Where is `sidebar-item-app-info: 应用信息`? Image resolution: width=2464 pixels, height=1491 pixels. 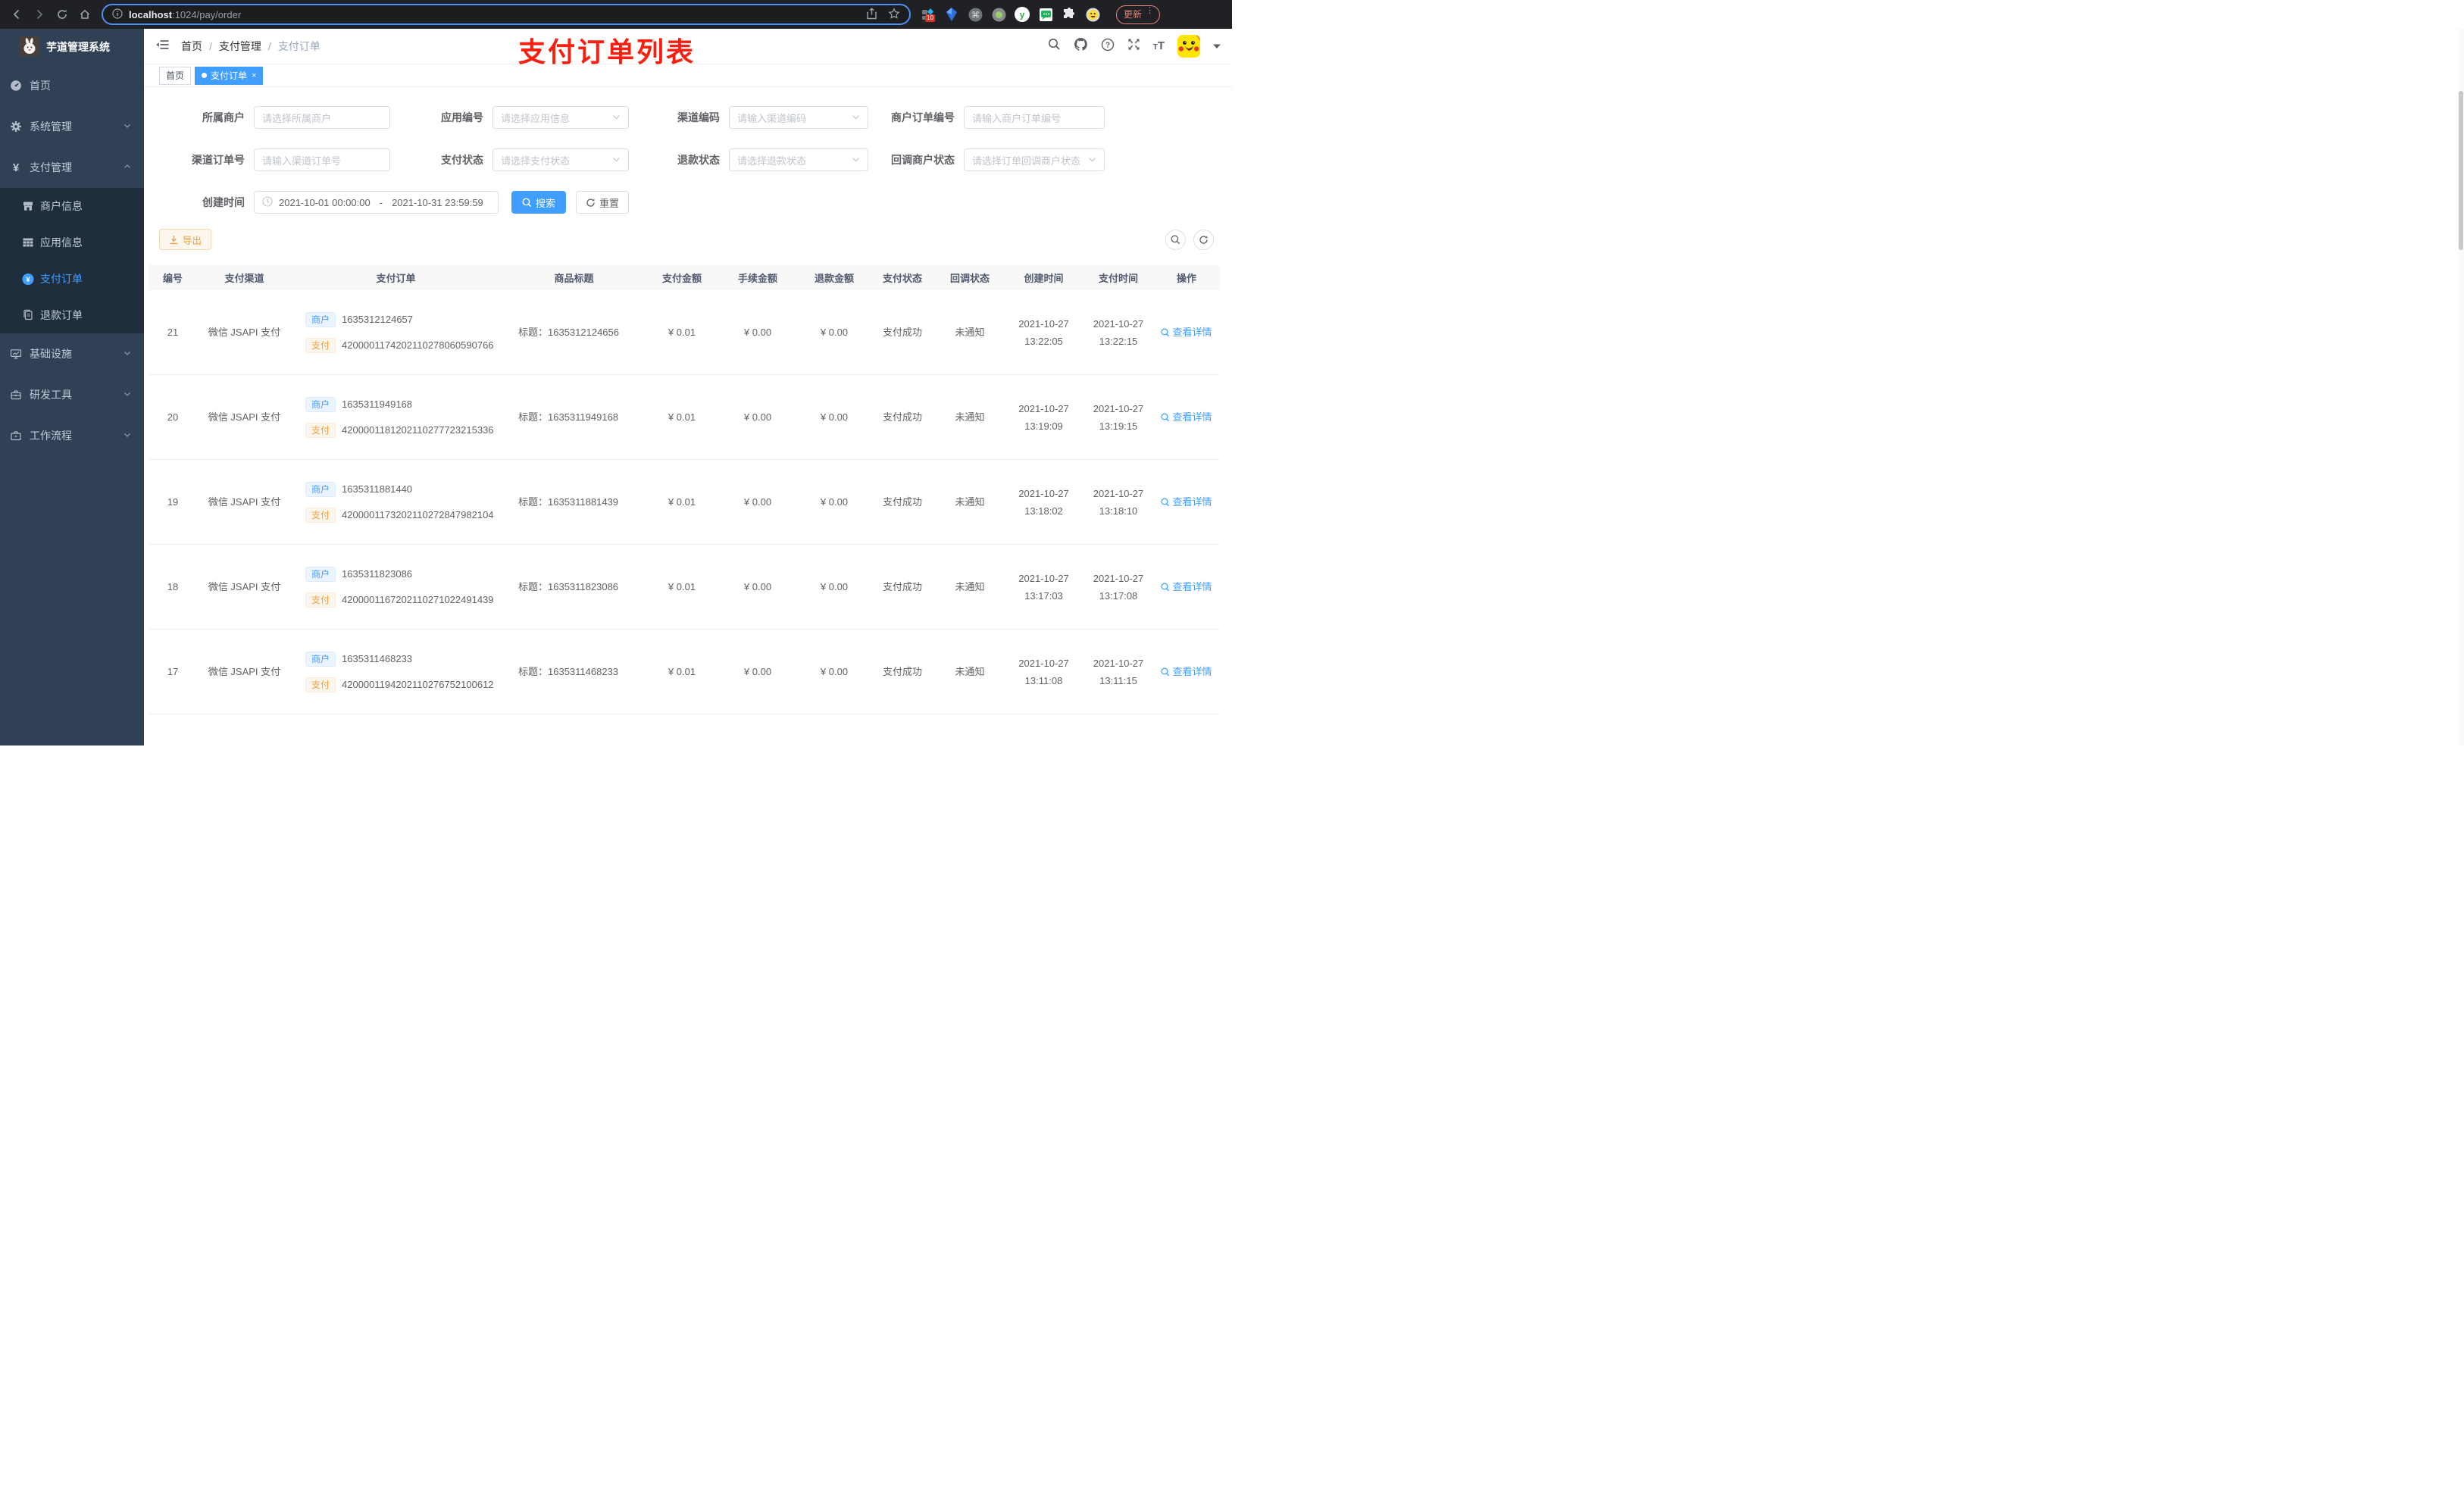 sidebar-item-app-info: 应用信息 is located at coordinates (72, 242).